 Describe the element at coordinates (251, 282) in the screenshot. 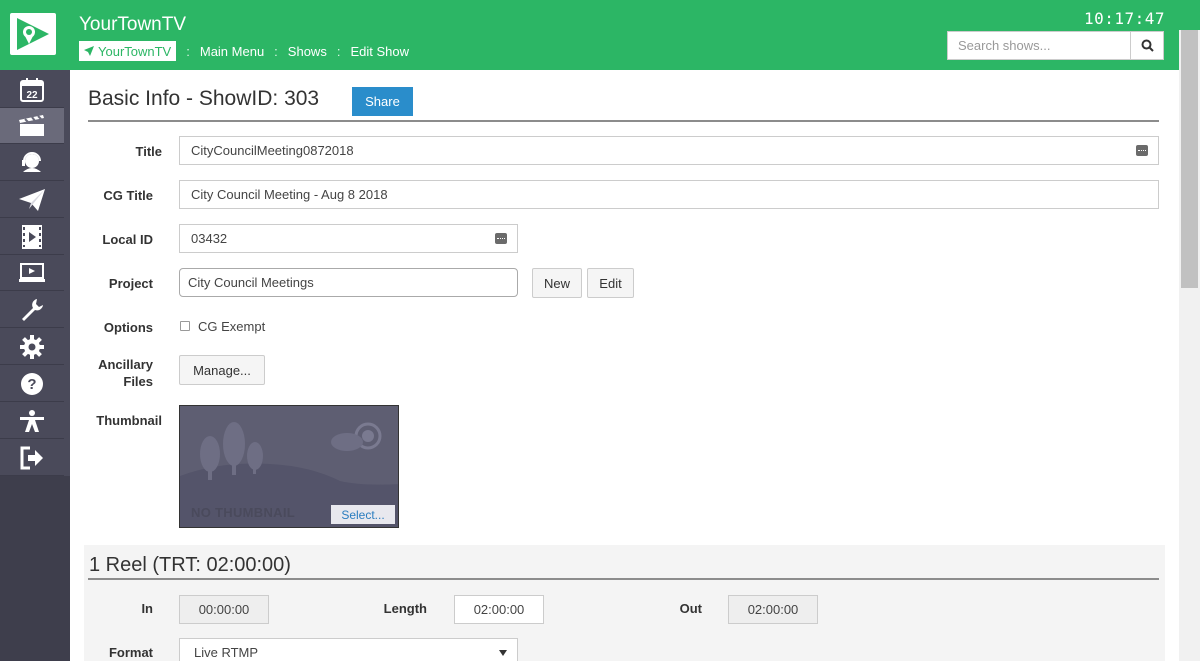

I see `project-value: City Council Meetings` at that location.